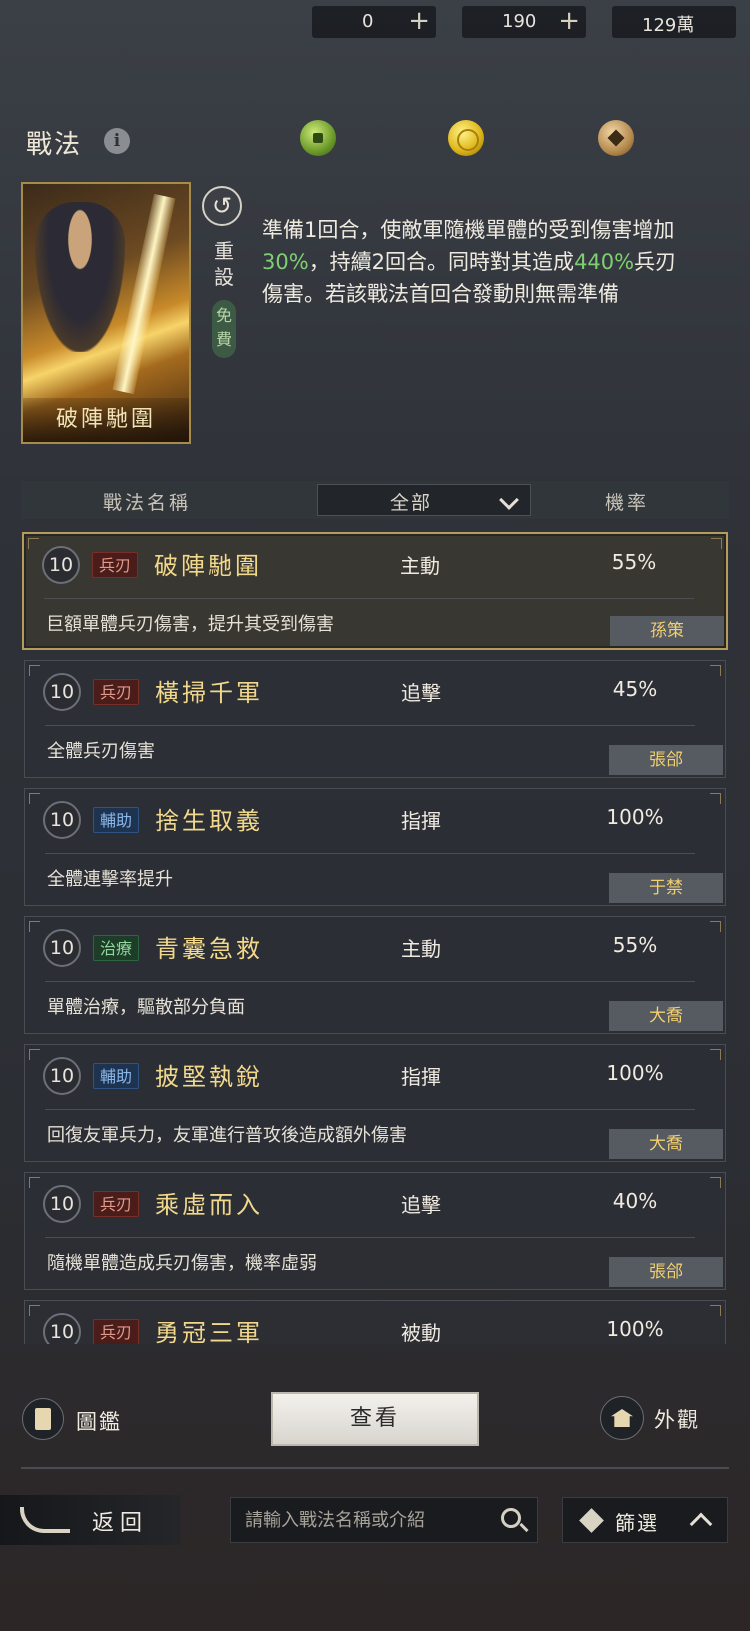 This screenshot has height=1631, width=750. Describe the element at coordinates (511, 1518) in the screenshot. I see `search-icon` at that location.